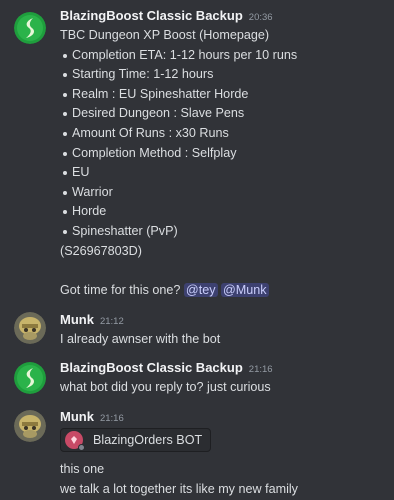 The height and width of the screenshot is (500, 394). Describe the element at coordinates (223, 193) in the screenshot. I see `list-item: Warrior` at that location.